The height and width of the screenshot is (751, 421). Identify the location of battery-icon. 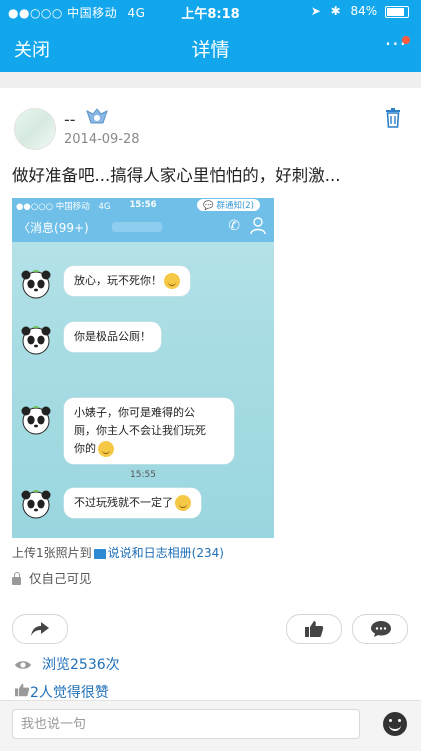
(397, 11).